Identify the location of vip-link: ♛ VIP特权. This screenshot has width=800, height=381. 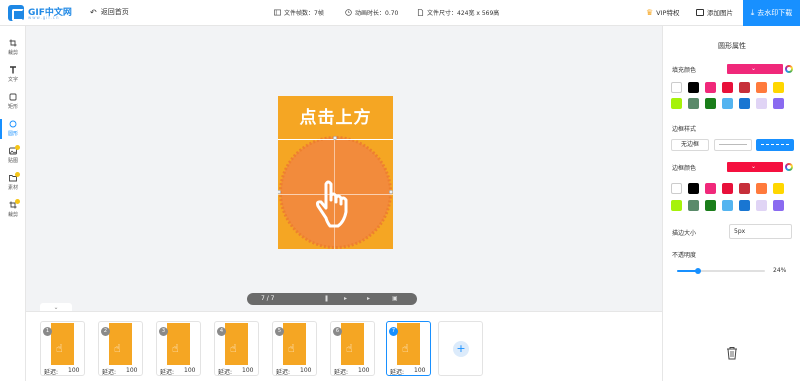
(663, 12).